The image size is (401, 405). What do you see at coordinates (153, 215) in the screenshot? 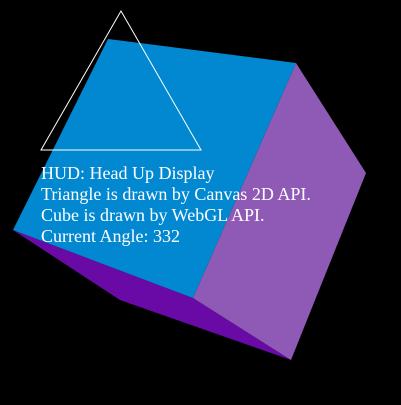
I see `hud-cube-note: Cube is drawn by WebGL API.` at bounding box center [153, 215].